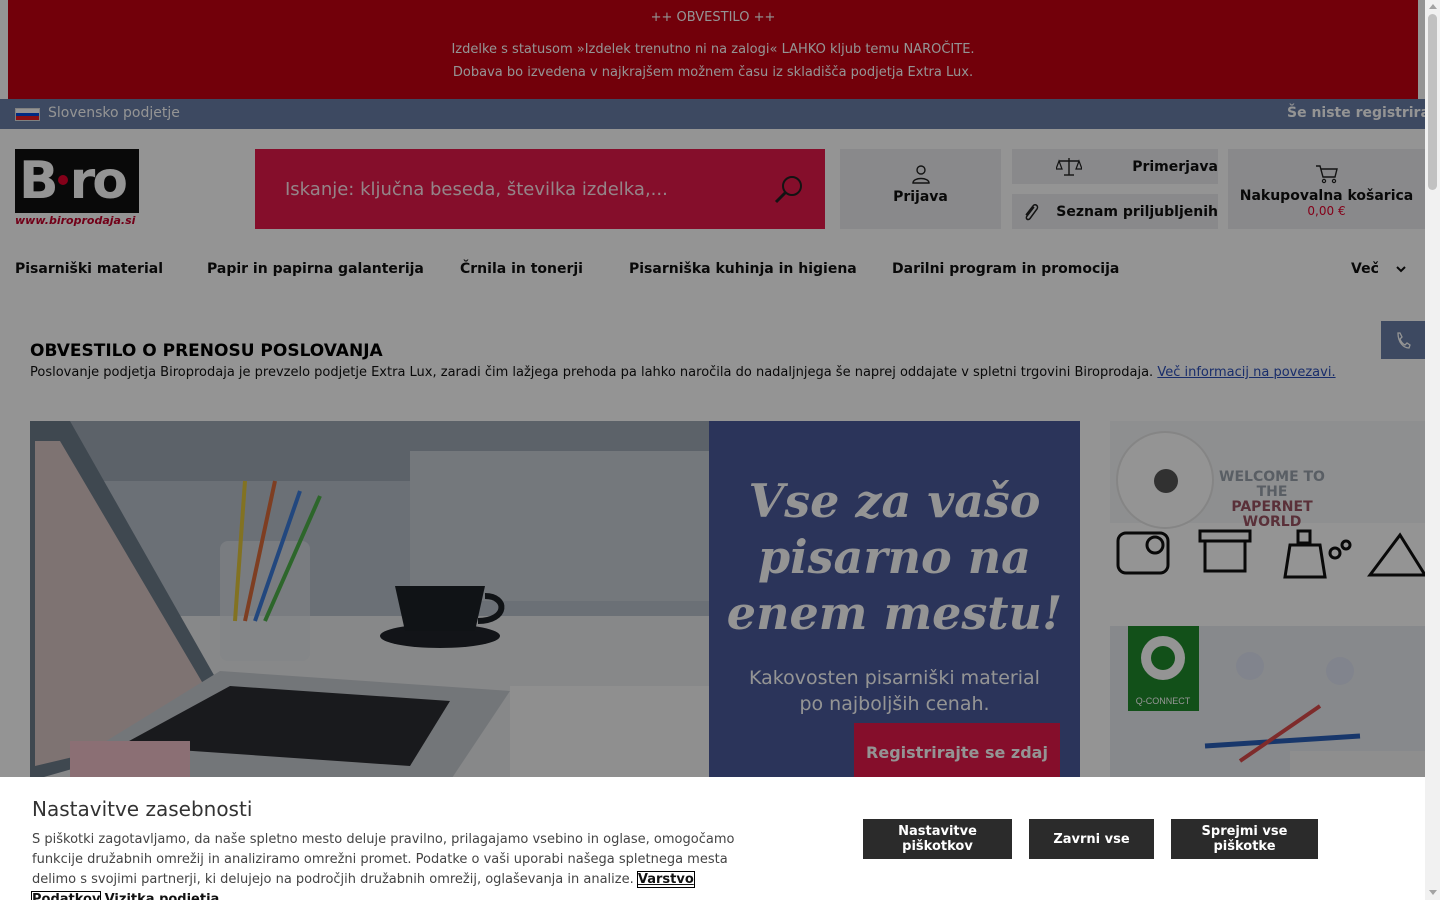 The width and height of the screenshot is (1440, 900). I want to click on scroll-down-icon, so click(1433, 892).